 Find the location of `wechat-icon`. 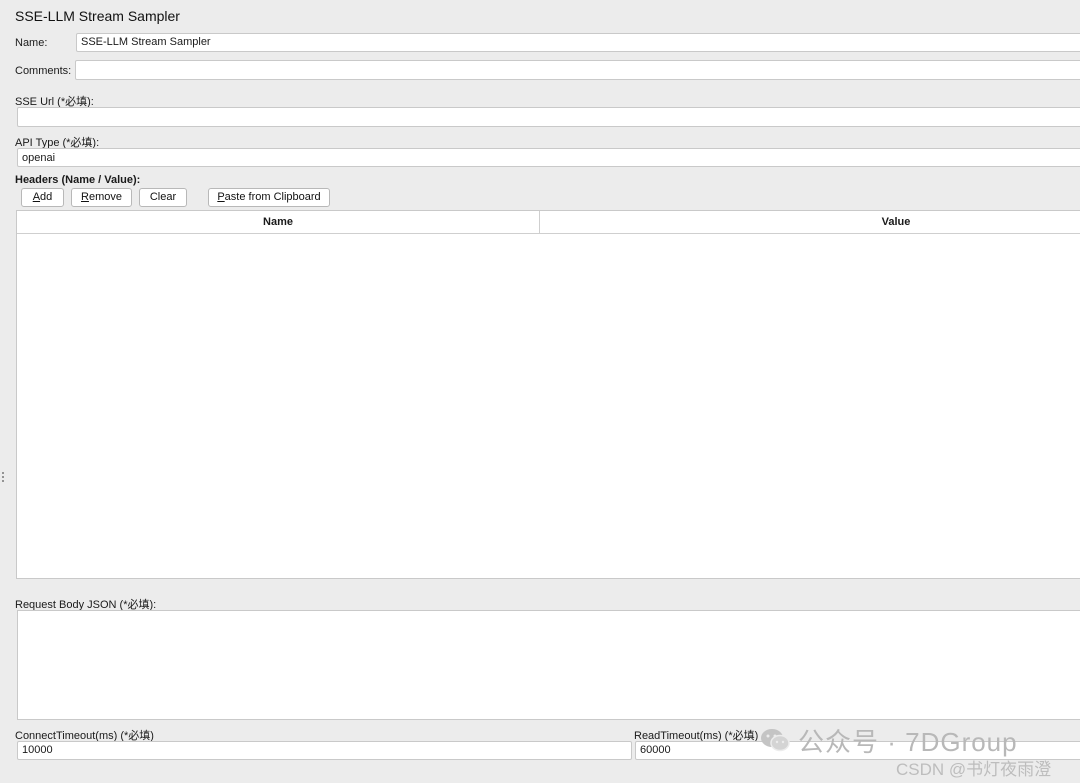

wechat-icon is located at coordinates (775, 740).